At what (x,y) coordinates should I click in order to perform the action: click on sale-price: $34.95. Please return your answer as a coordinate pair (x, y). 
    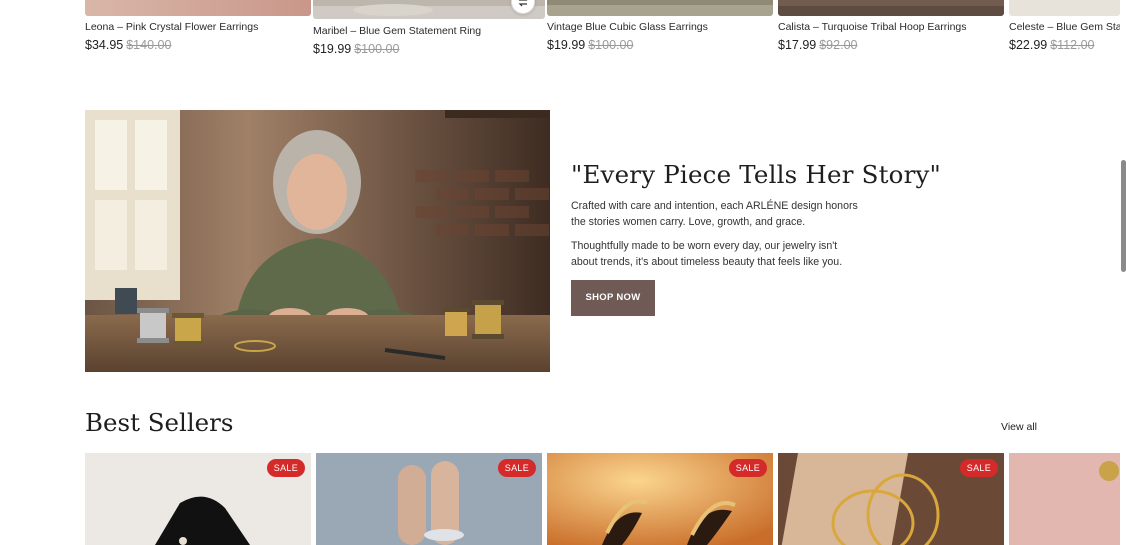
    Looking at the image, I should click on (104, 45).